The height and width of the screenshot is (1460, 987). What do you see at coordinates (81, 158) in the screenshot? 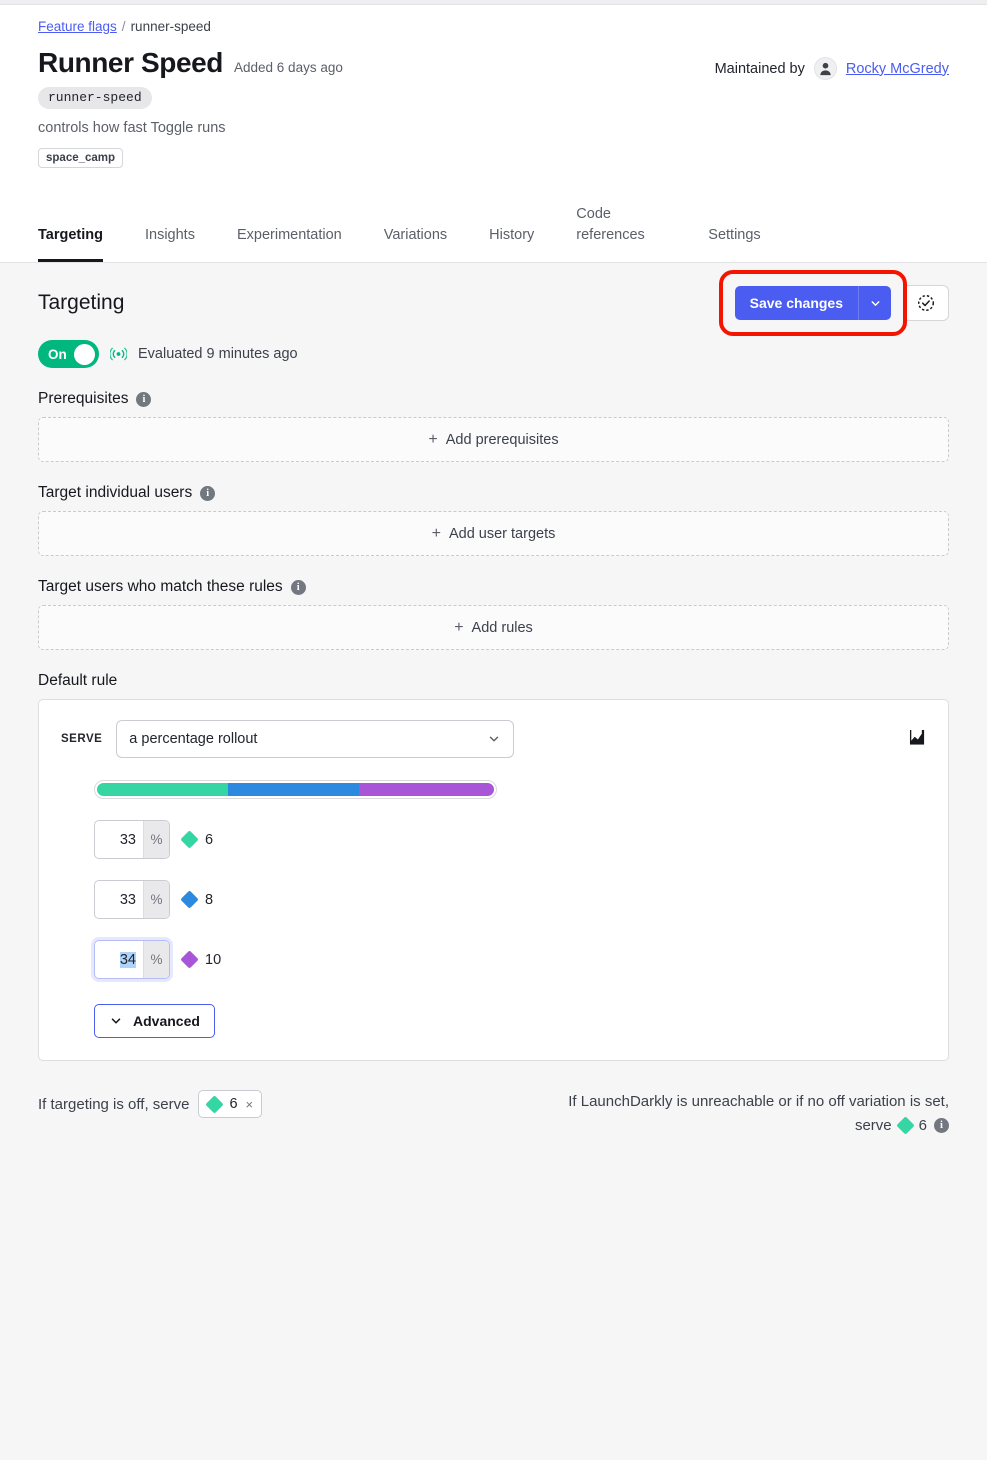
I see `flag-tag: space_camp` at bounding box center [81, 158].